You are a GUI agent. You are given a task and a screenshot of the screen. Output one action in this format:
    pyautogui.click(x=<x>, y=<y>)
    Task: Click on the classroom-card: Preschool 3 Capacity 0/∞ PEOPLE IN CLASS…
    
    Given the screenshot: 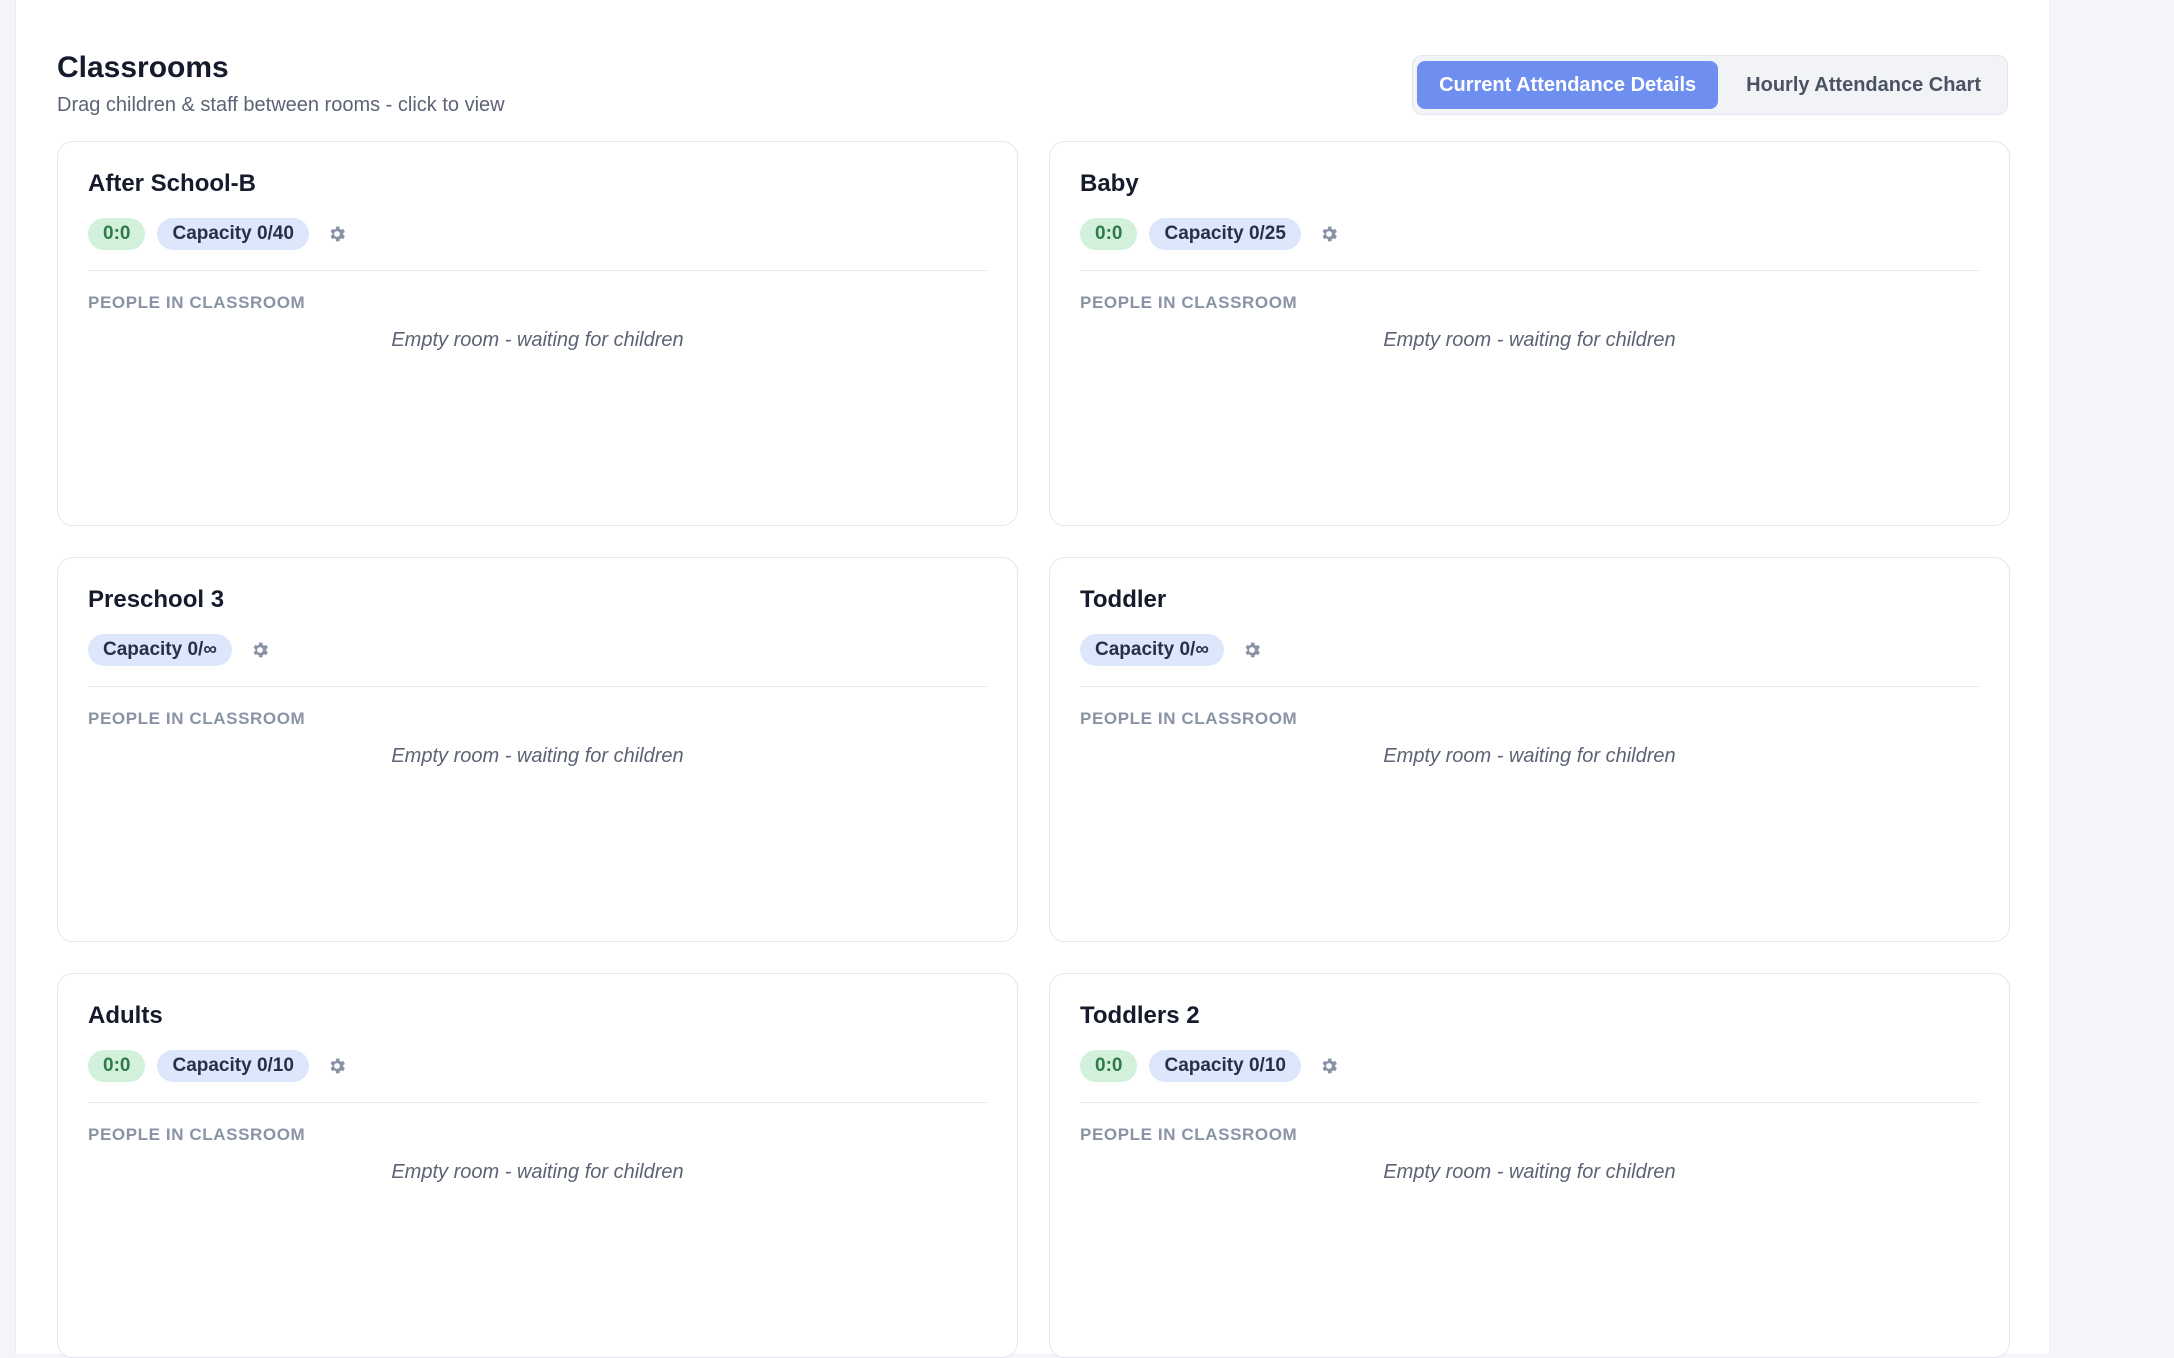 What is the action you would take?
    pyautogui.click(x=537, y=749)
    